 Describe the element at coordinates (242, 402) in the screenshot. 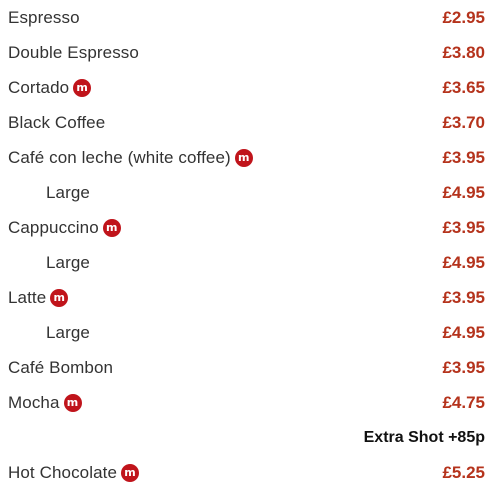

I see `menu-item-mocha: Mocha m £4.75` at that location.